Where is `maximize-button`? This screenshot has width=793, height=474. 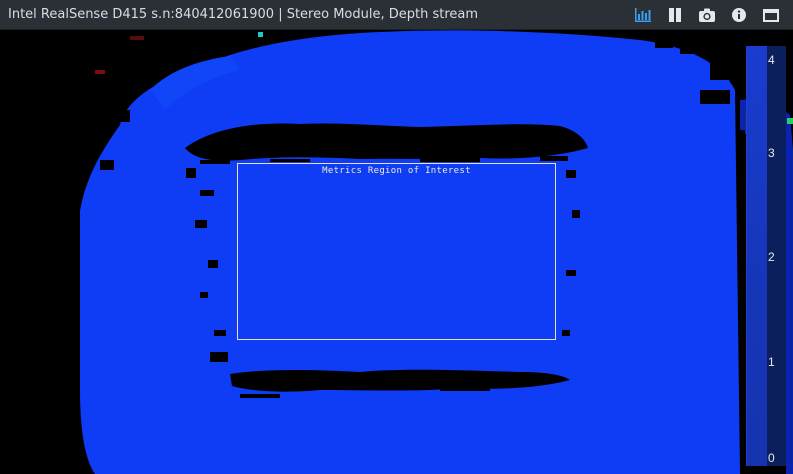
maximize-button is located at coordinates (771, 15).